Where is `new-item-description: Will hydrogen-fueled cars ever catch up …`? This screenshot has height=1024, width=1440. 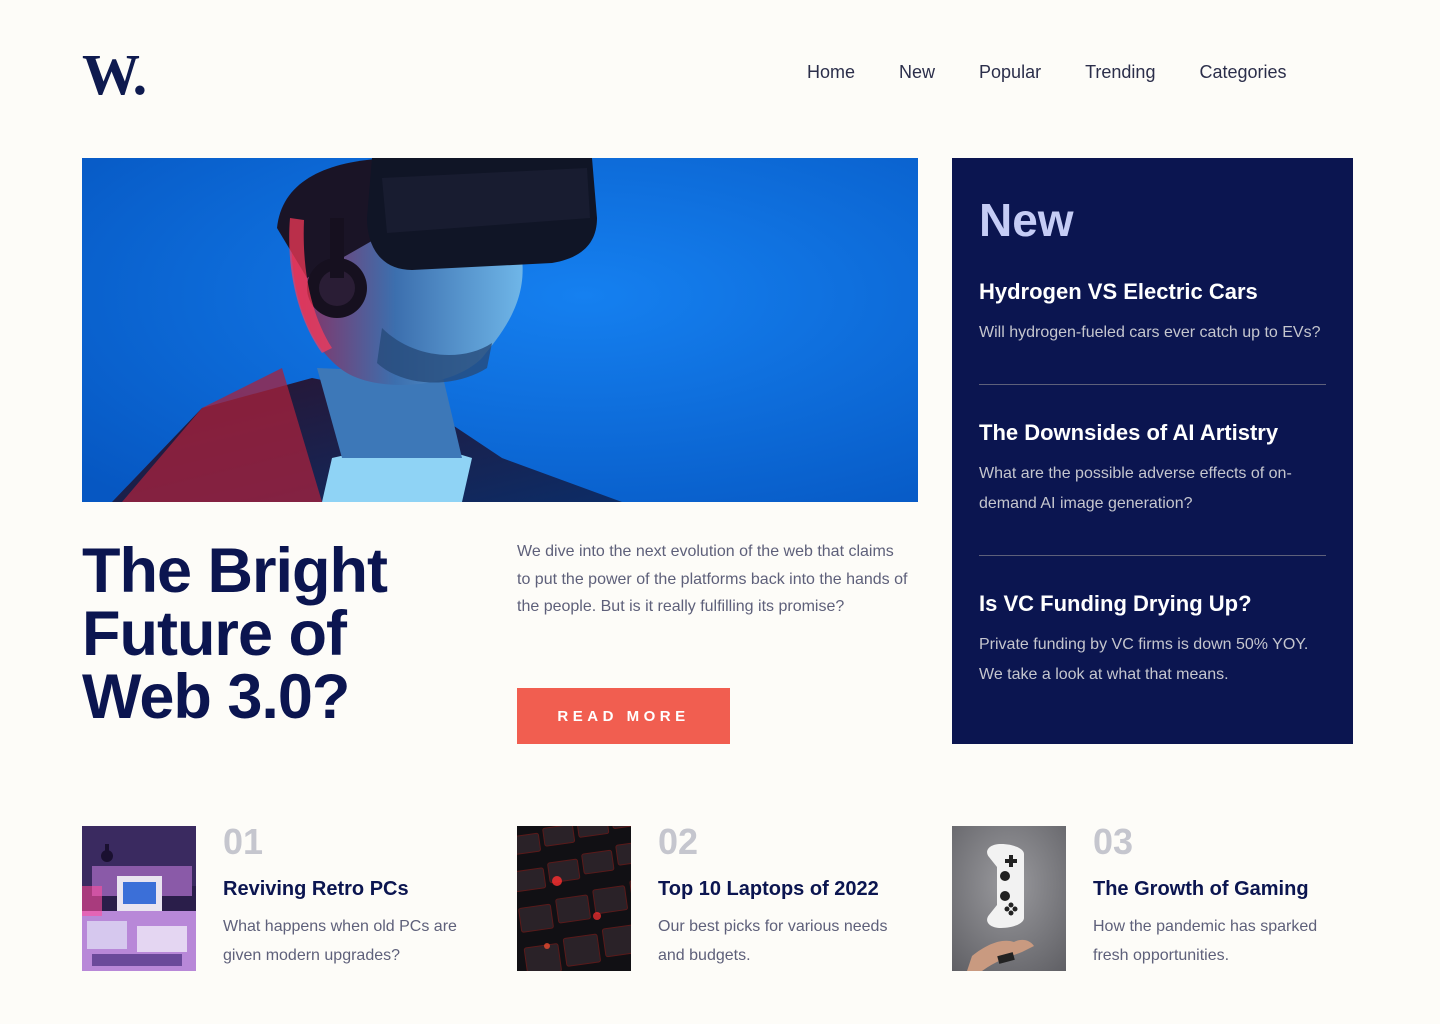 new-item-description: Will hydrogen-fueled cars ever catch up … is located at coordinates (1150, 332).